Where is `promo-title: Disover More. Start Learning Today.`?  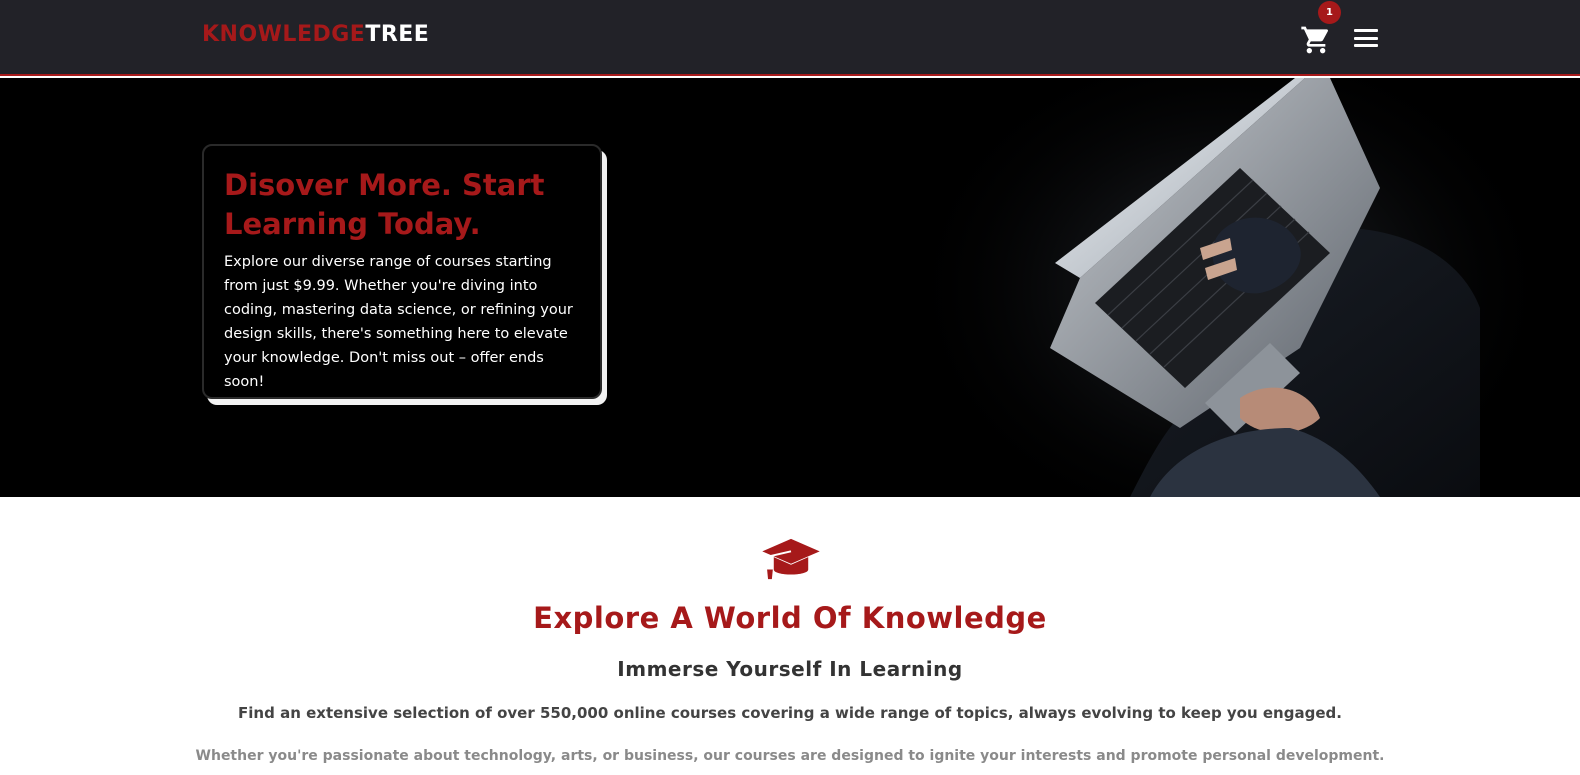
promo-title: Disover More. Start Learning Today. is located at coordinates (384, 204).